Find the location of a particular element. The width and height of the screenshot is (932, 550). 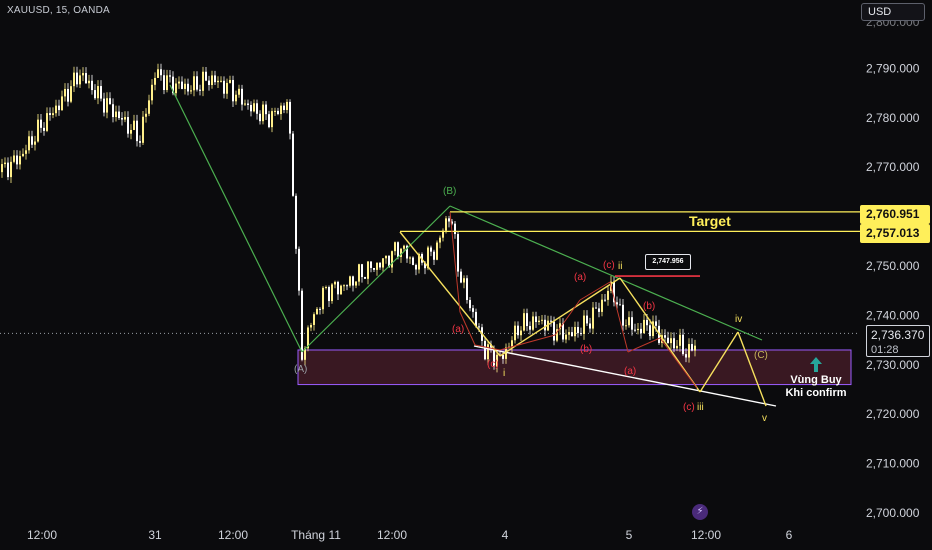

currency-button: USD is located at coordinates (893, 12).